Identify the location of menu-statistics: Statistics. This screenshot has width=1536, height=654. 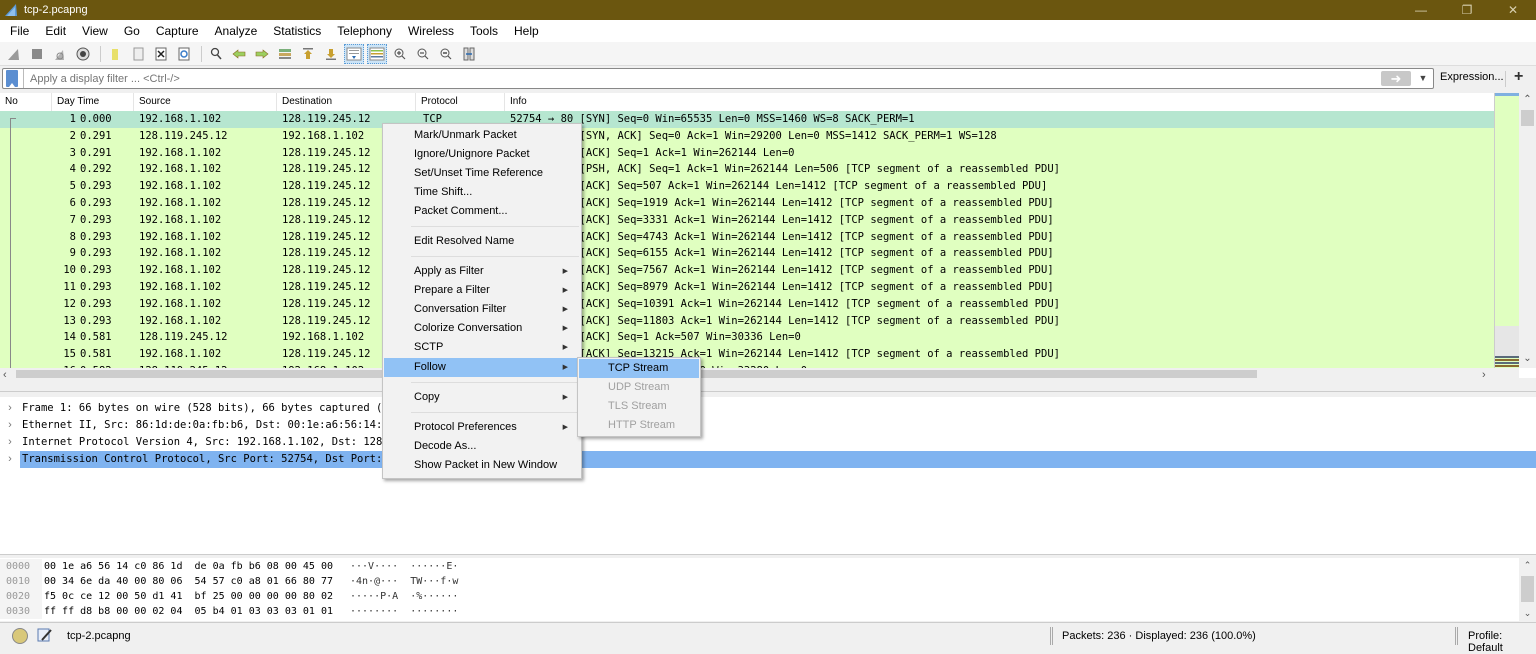
(297, 31).